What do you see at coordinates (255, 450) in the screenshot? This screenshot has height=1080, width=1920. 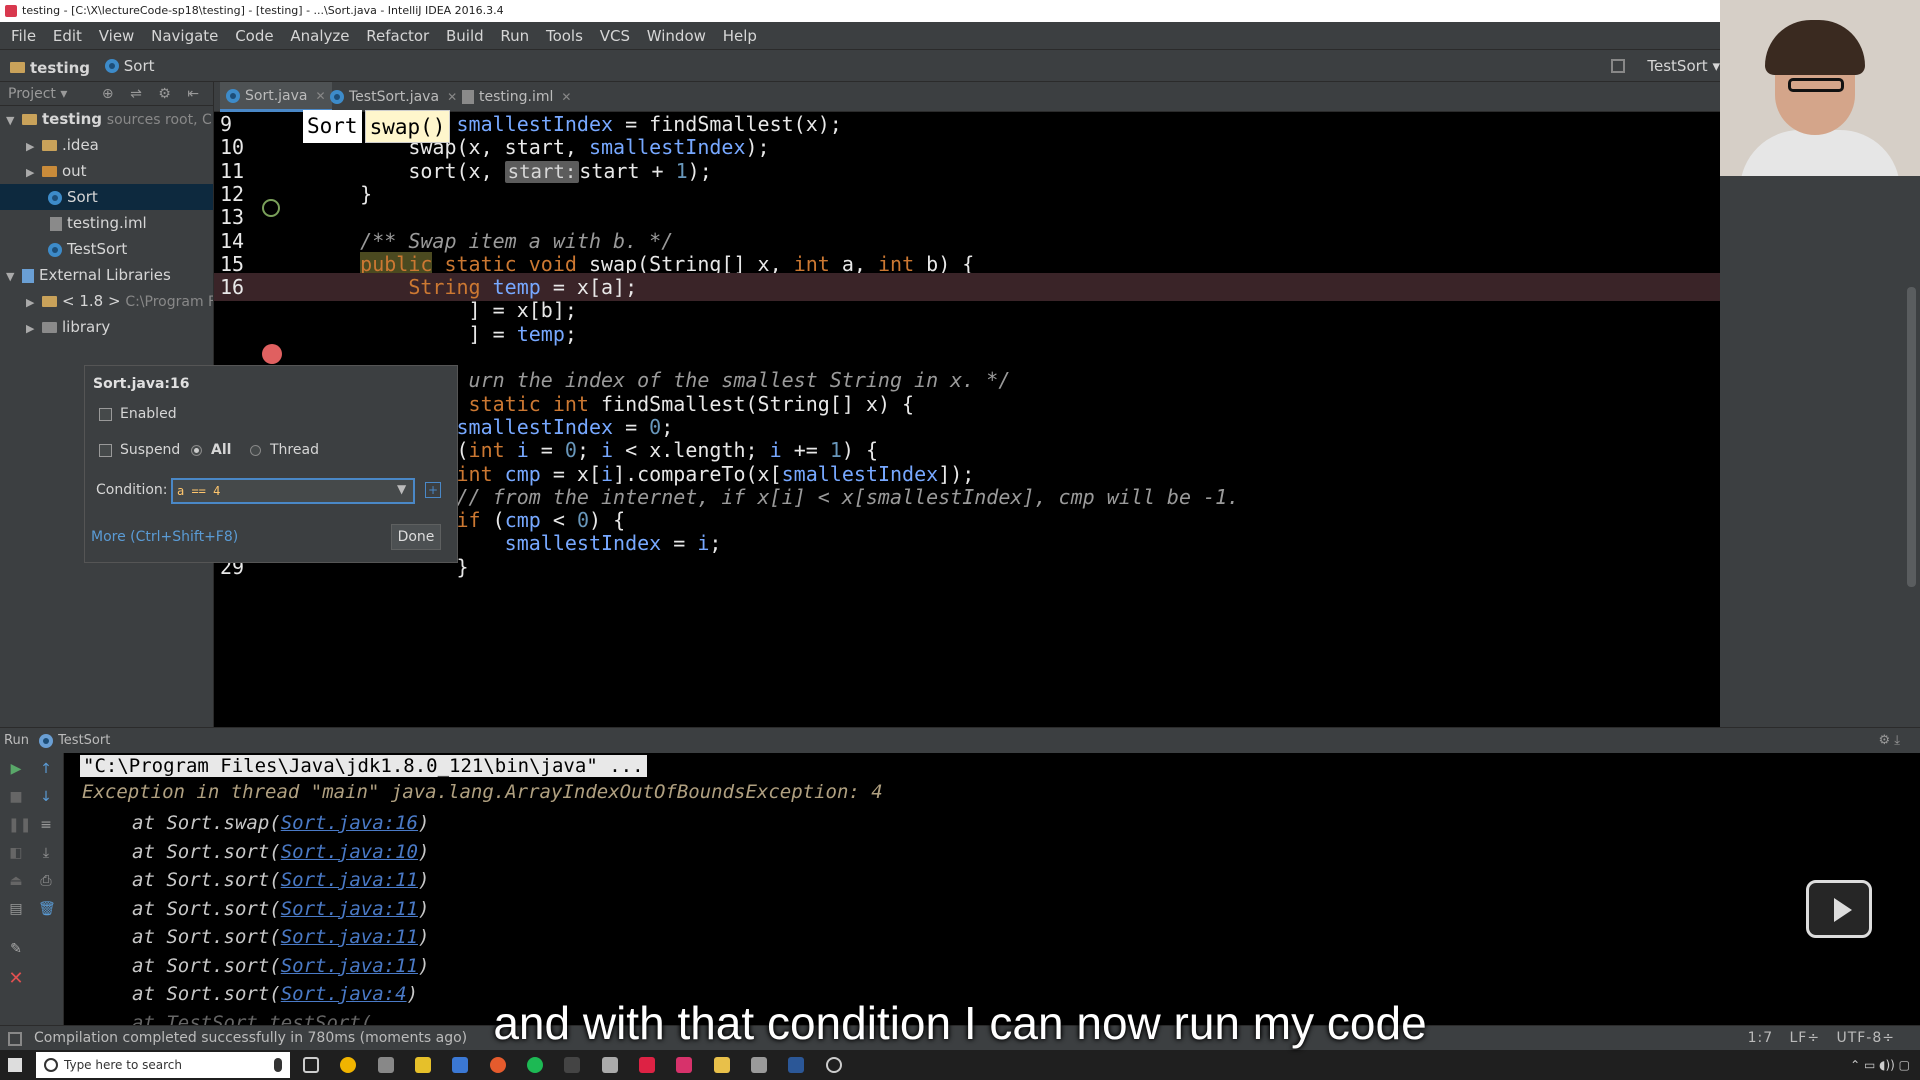 I see `thread-radio` at bounding box center [255, 450].